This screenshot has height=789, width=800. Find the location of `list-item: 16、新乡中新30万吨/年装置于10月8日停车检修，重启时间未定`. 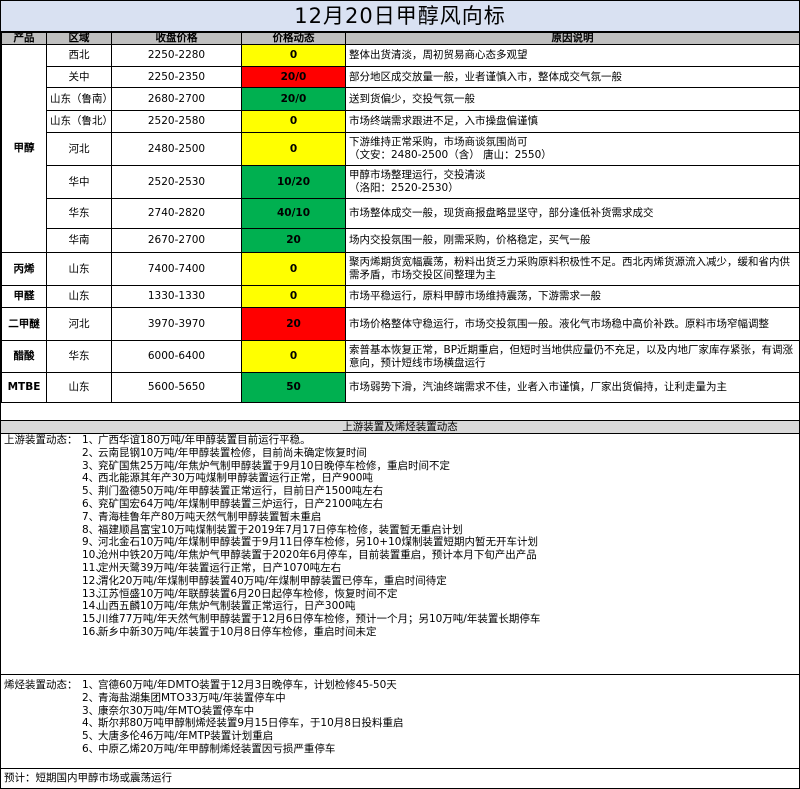

list-item: 16、新乡中新30万吨/年装置于10月8日停车检修，重启时间未定 is located at coordinates (400, 632).